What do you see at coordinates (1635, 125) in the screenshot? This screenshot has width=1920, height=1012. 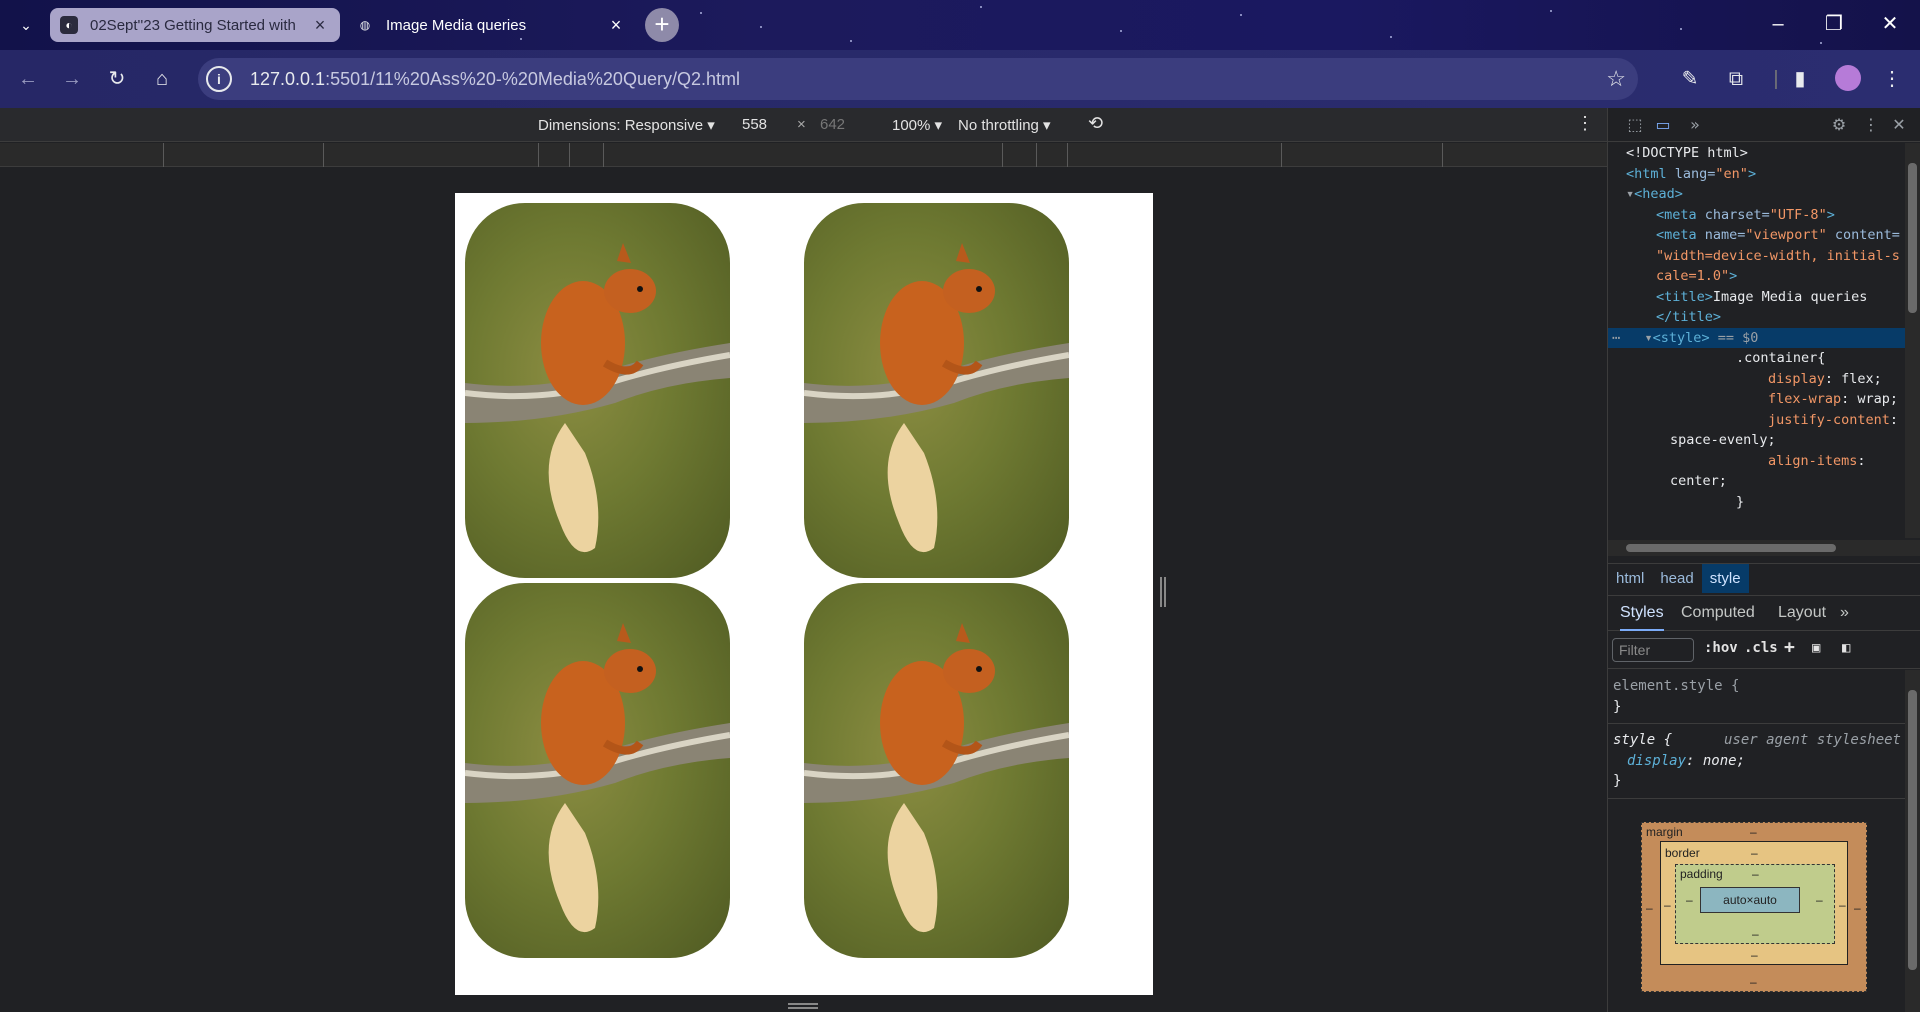 I see `inspect-element-icon: ⬚` at bounding box center [1635, 125].